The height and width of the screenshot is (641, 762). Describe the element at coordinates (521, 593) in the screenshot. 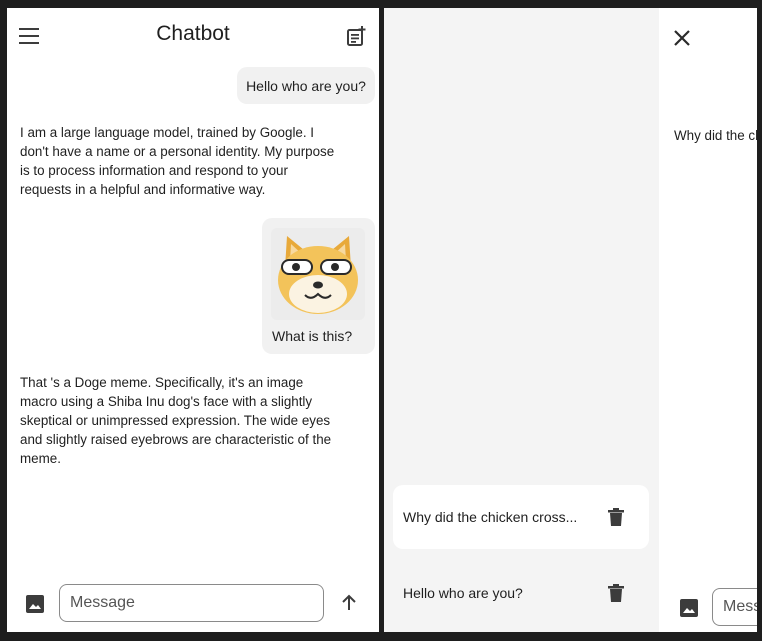

I see `history-item: Hello who are you?` at that location.